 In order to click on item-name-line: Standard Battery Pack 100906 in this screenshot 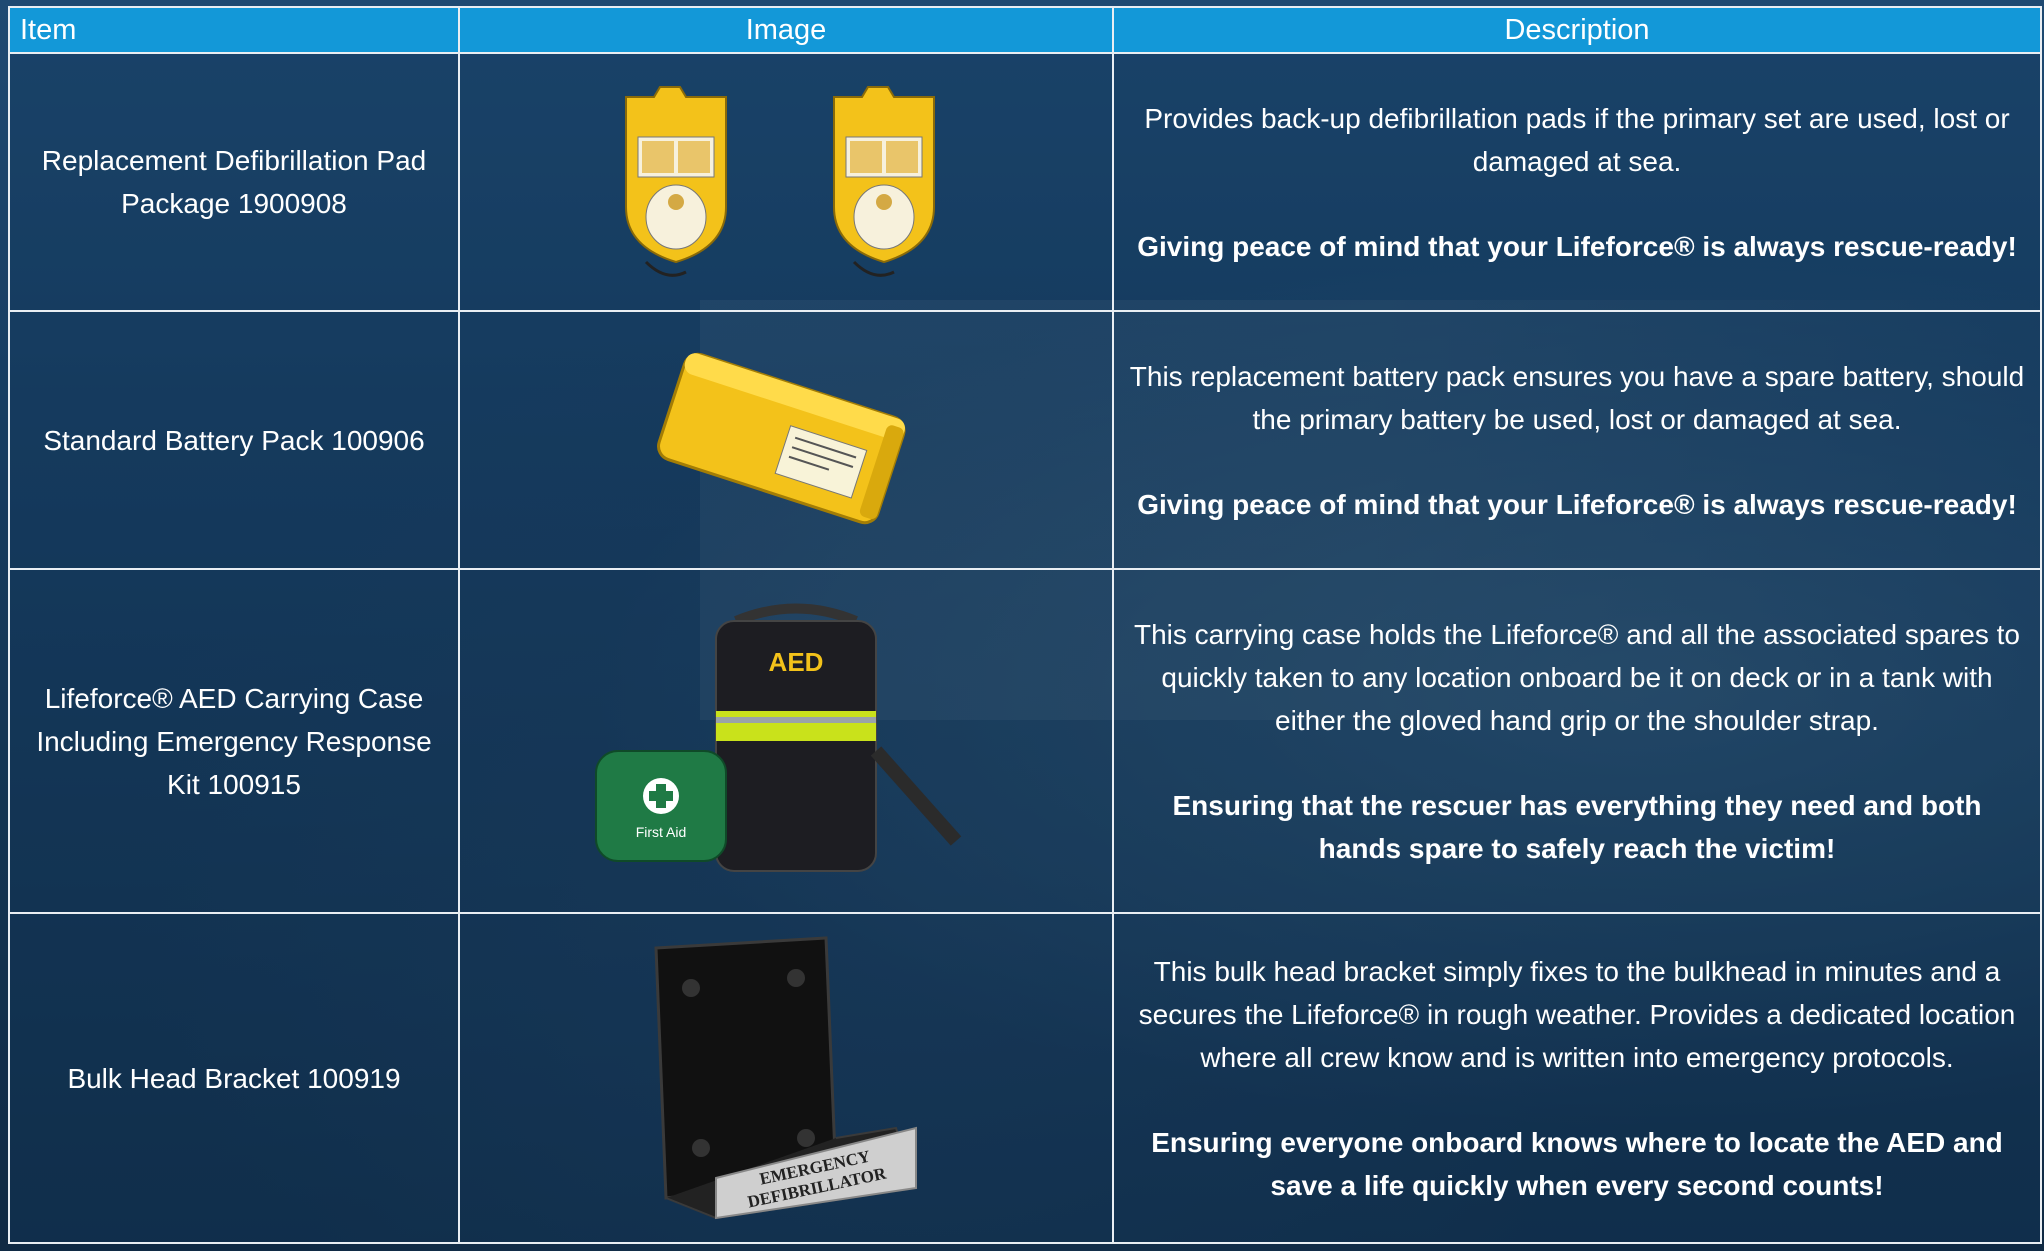, I will do `click(234, 440)`.